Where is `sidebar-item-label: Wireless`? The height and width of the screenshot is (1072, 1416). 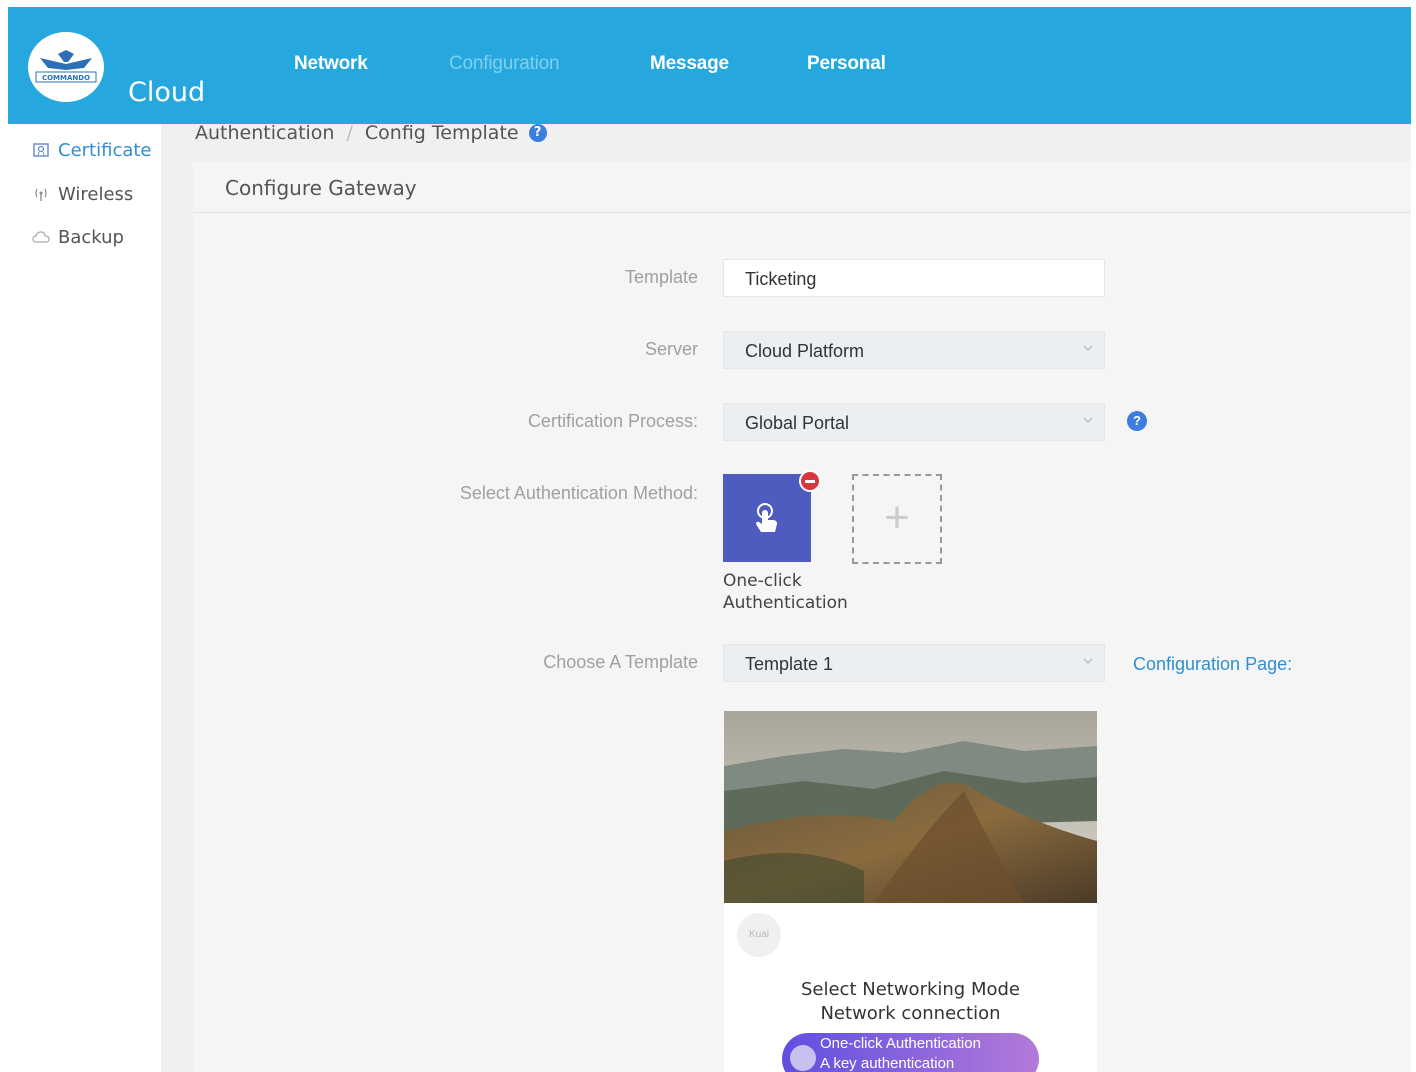
sidebar-item-label: Wireless is located at coordinates (96, 194).